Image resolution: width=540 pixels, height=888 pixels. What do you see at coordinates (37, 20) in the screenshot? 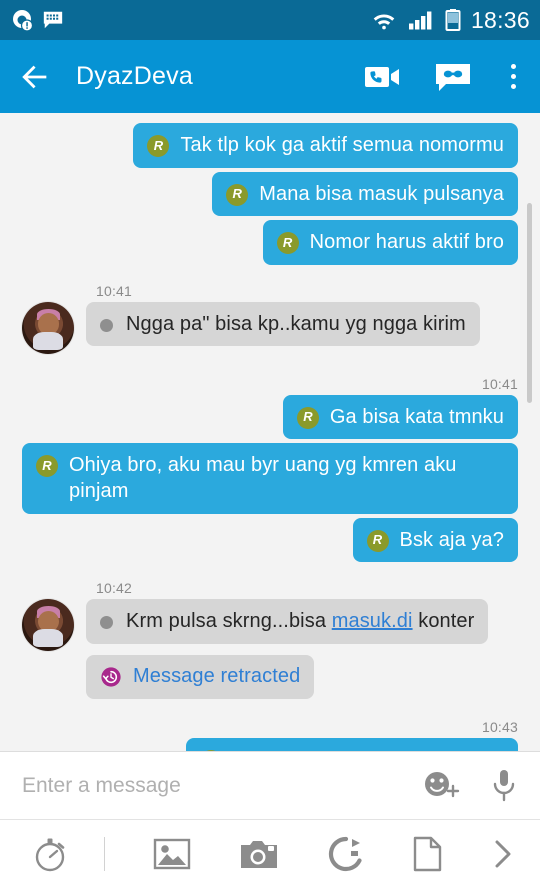
I see `status-notification-icons` at bounding box center [37, 20].